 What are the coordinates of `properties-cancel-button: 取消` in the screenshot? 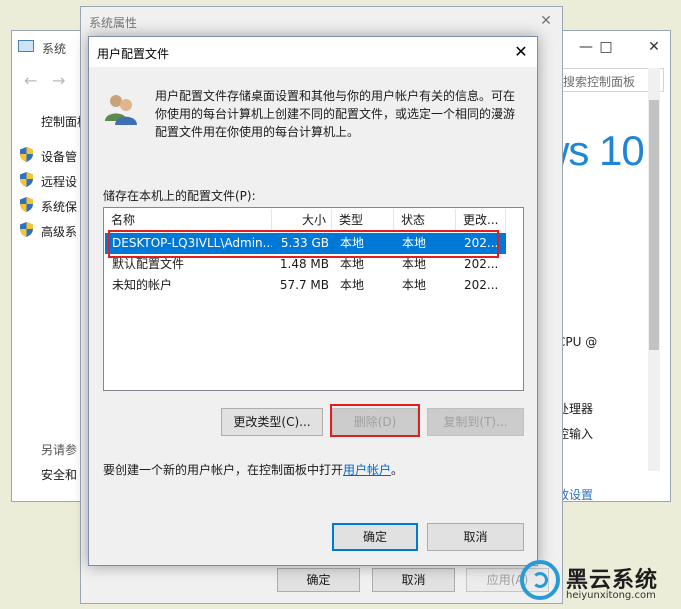 It's located at (413, 580).